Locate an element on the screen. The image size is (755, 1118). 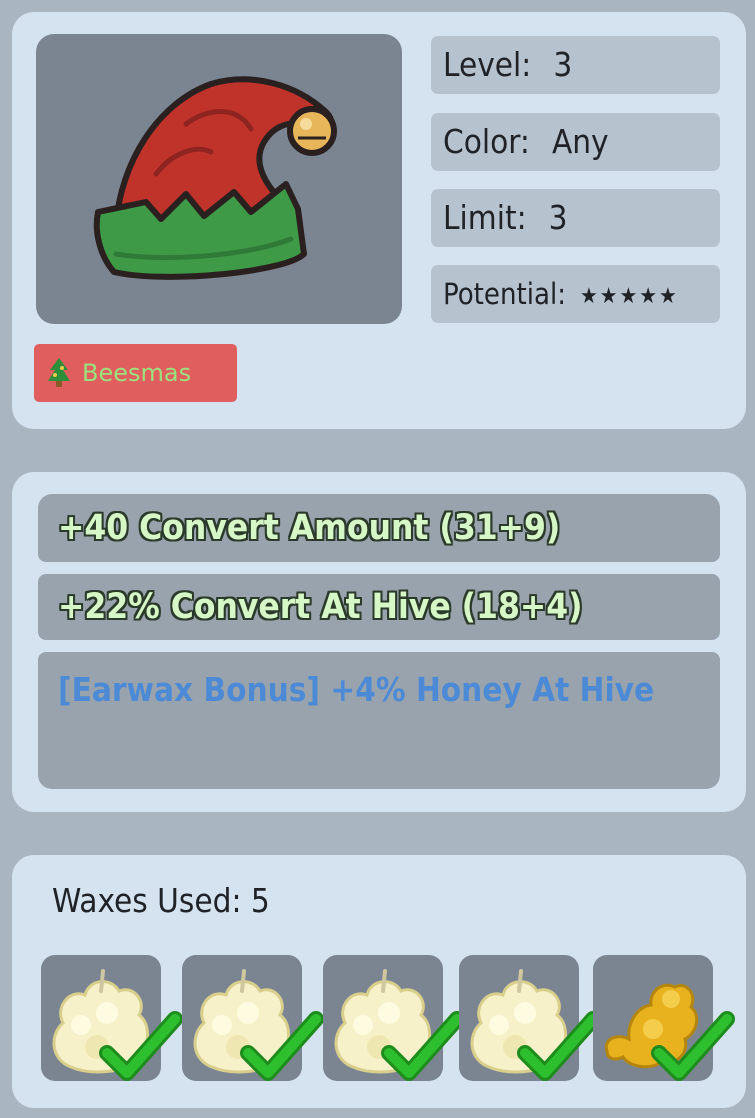
level-row: Level: 3 is located at coordinates (575, 65).